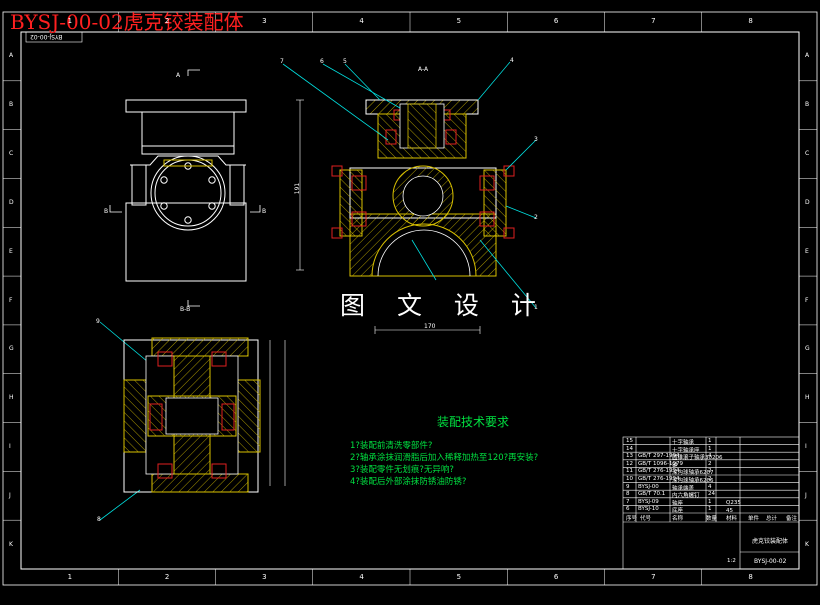 This screenshot has width=820, height=605. I want to click on tb-row-no: 10, so click(629, 479).